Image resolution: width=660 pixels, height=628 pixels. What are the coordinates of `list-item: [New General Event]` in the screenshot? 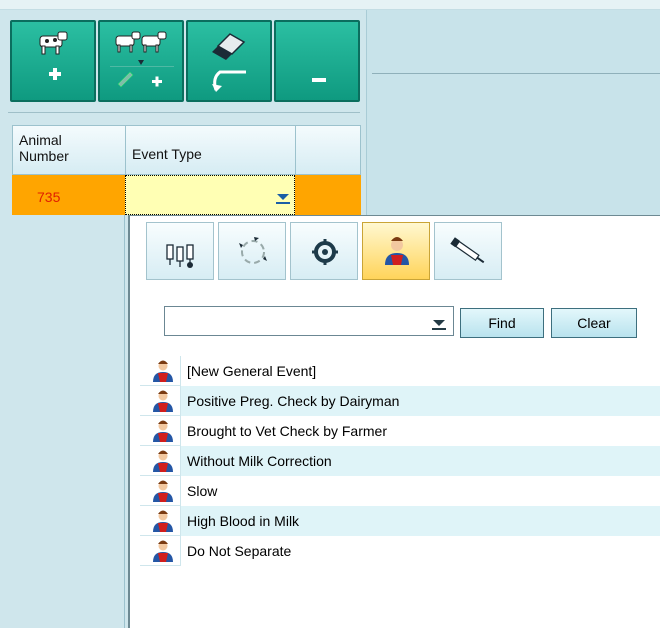 It's located at (400, 370).